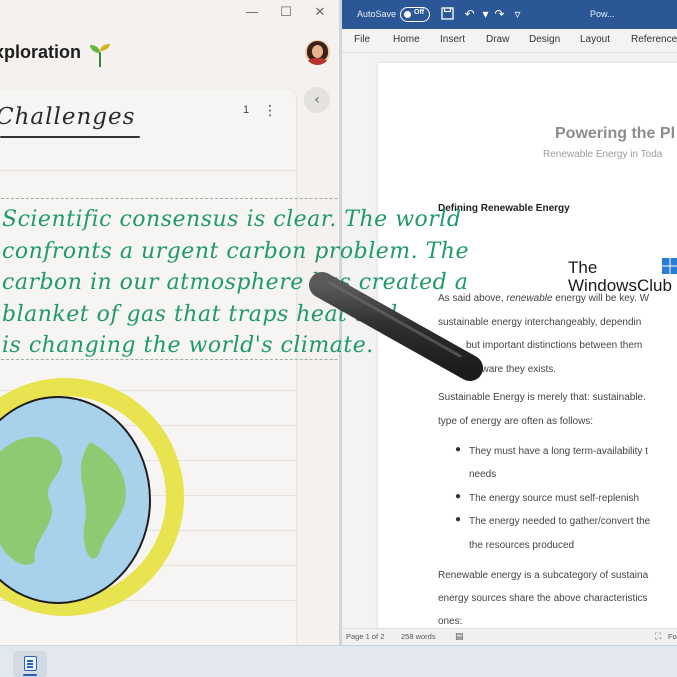 The image size is (677, 677). I want to click on chevron-left-icon: ‹, so click(317, 100).